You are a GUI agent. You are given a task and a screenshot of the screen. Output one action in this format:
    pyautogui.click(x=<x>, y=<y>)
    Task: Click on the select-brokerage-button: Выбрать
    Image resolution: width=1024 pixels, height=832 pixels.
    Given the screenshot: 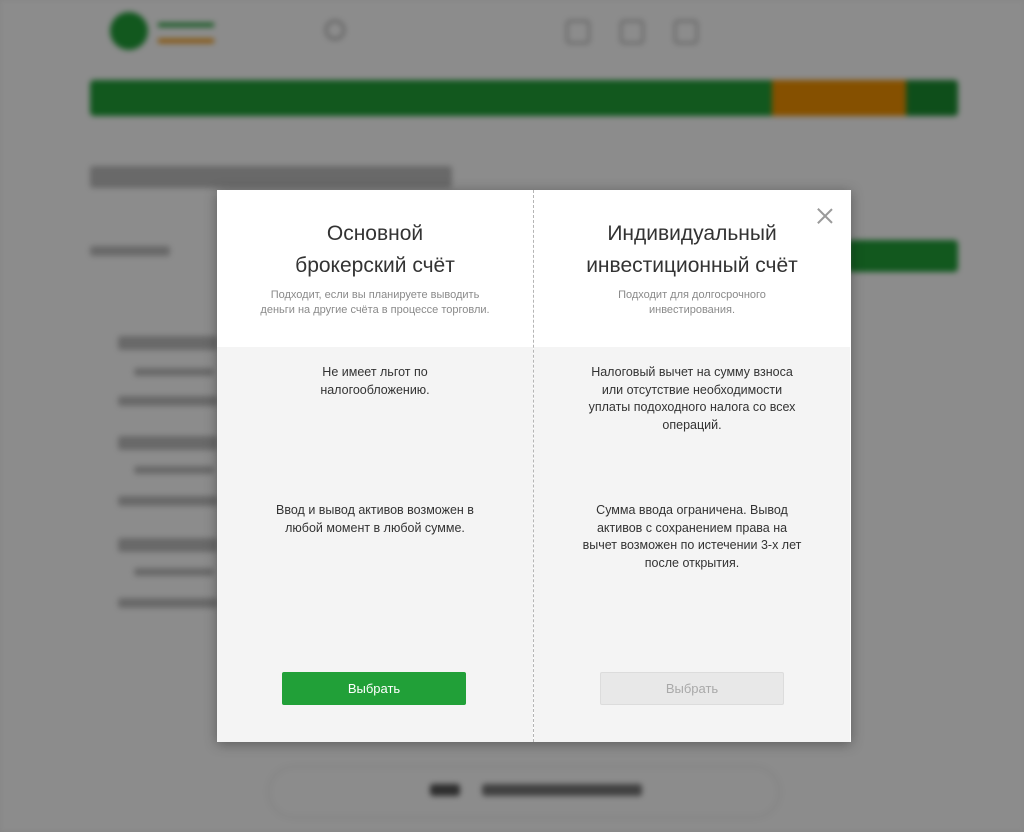 What is the action you would take?
    pyautogui.click(x=374, y=688)
    